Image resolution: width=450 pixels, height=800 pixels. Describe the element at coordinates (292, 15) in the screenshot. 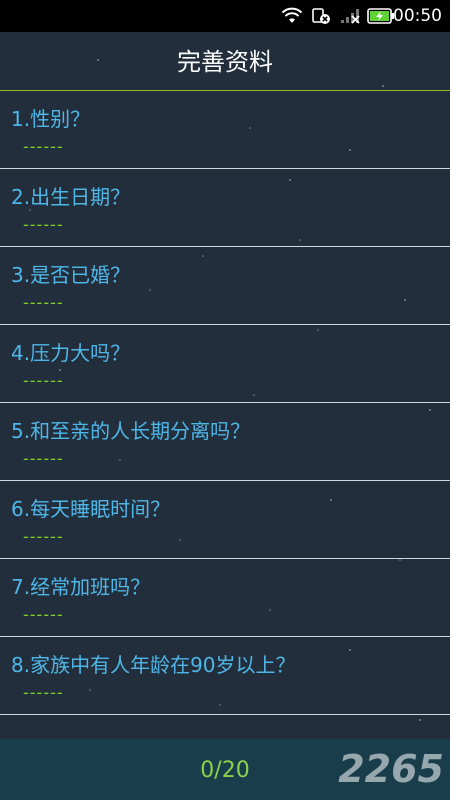

I see `wifi-icon` at that location.